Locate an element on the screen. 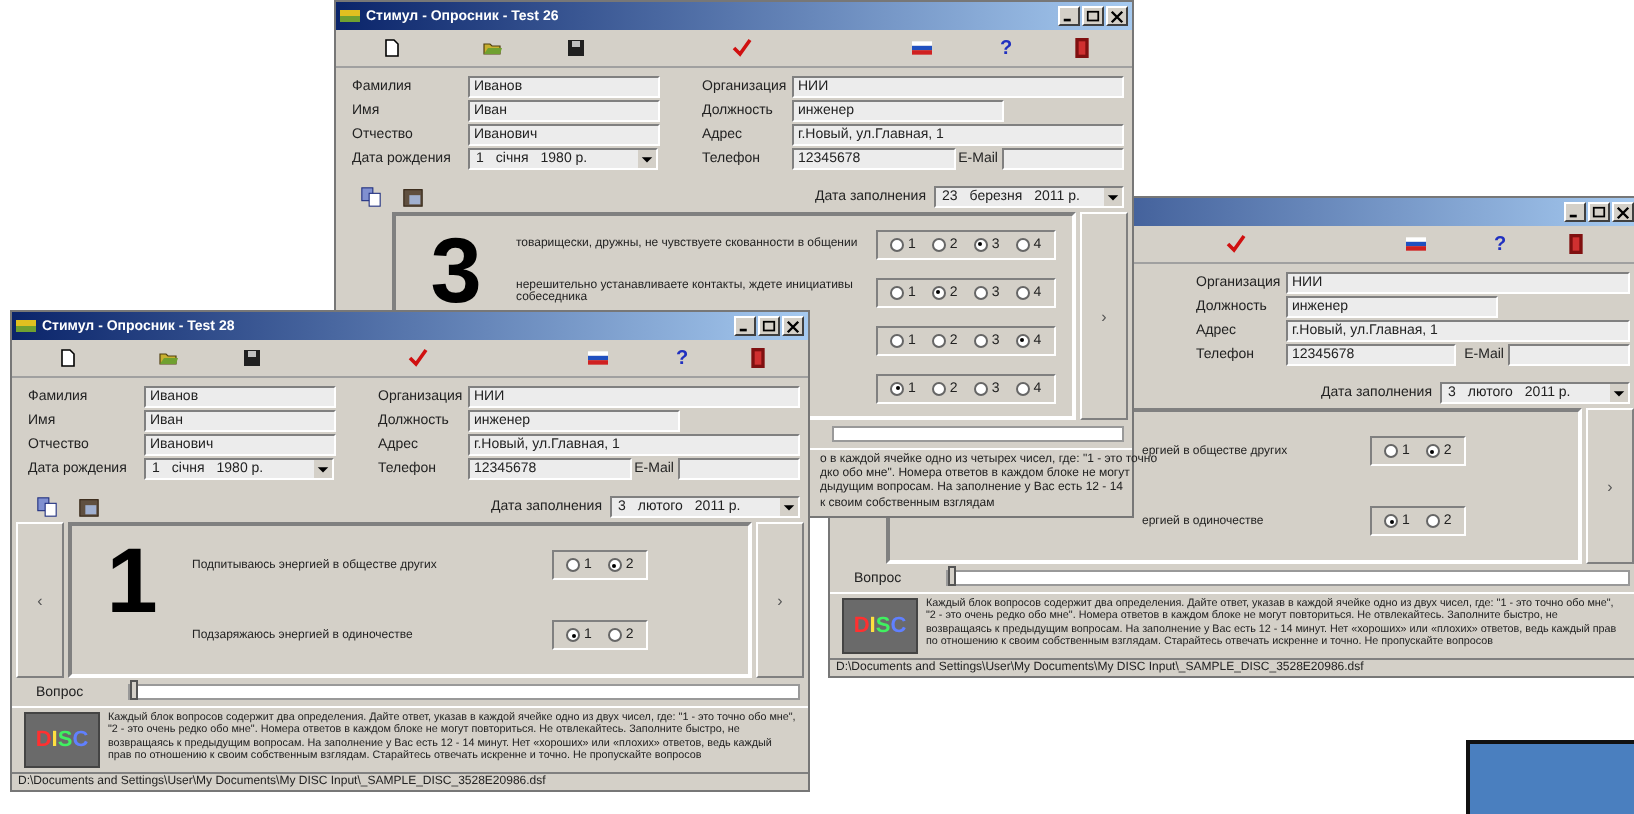 This screenshot has height=814, width=1634. previous-button: ‹ is located at coordinates (40, 600).